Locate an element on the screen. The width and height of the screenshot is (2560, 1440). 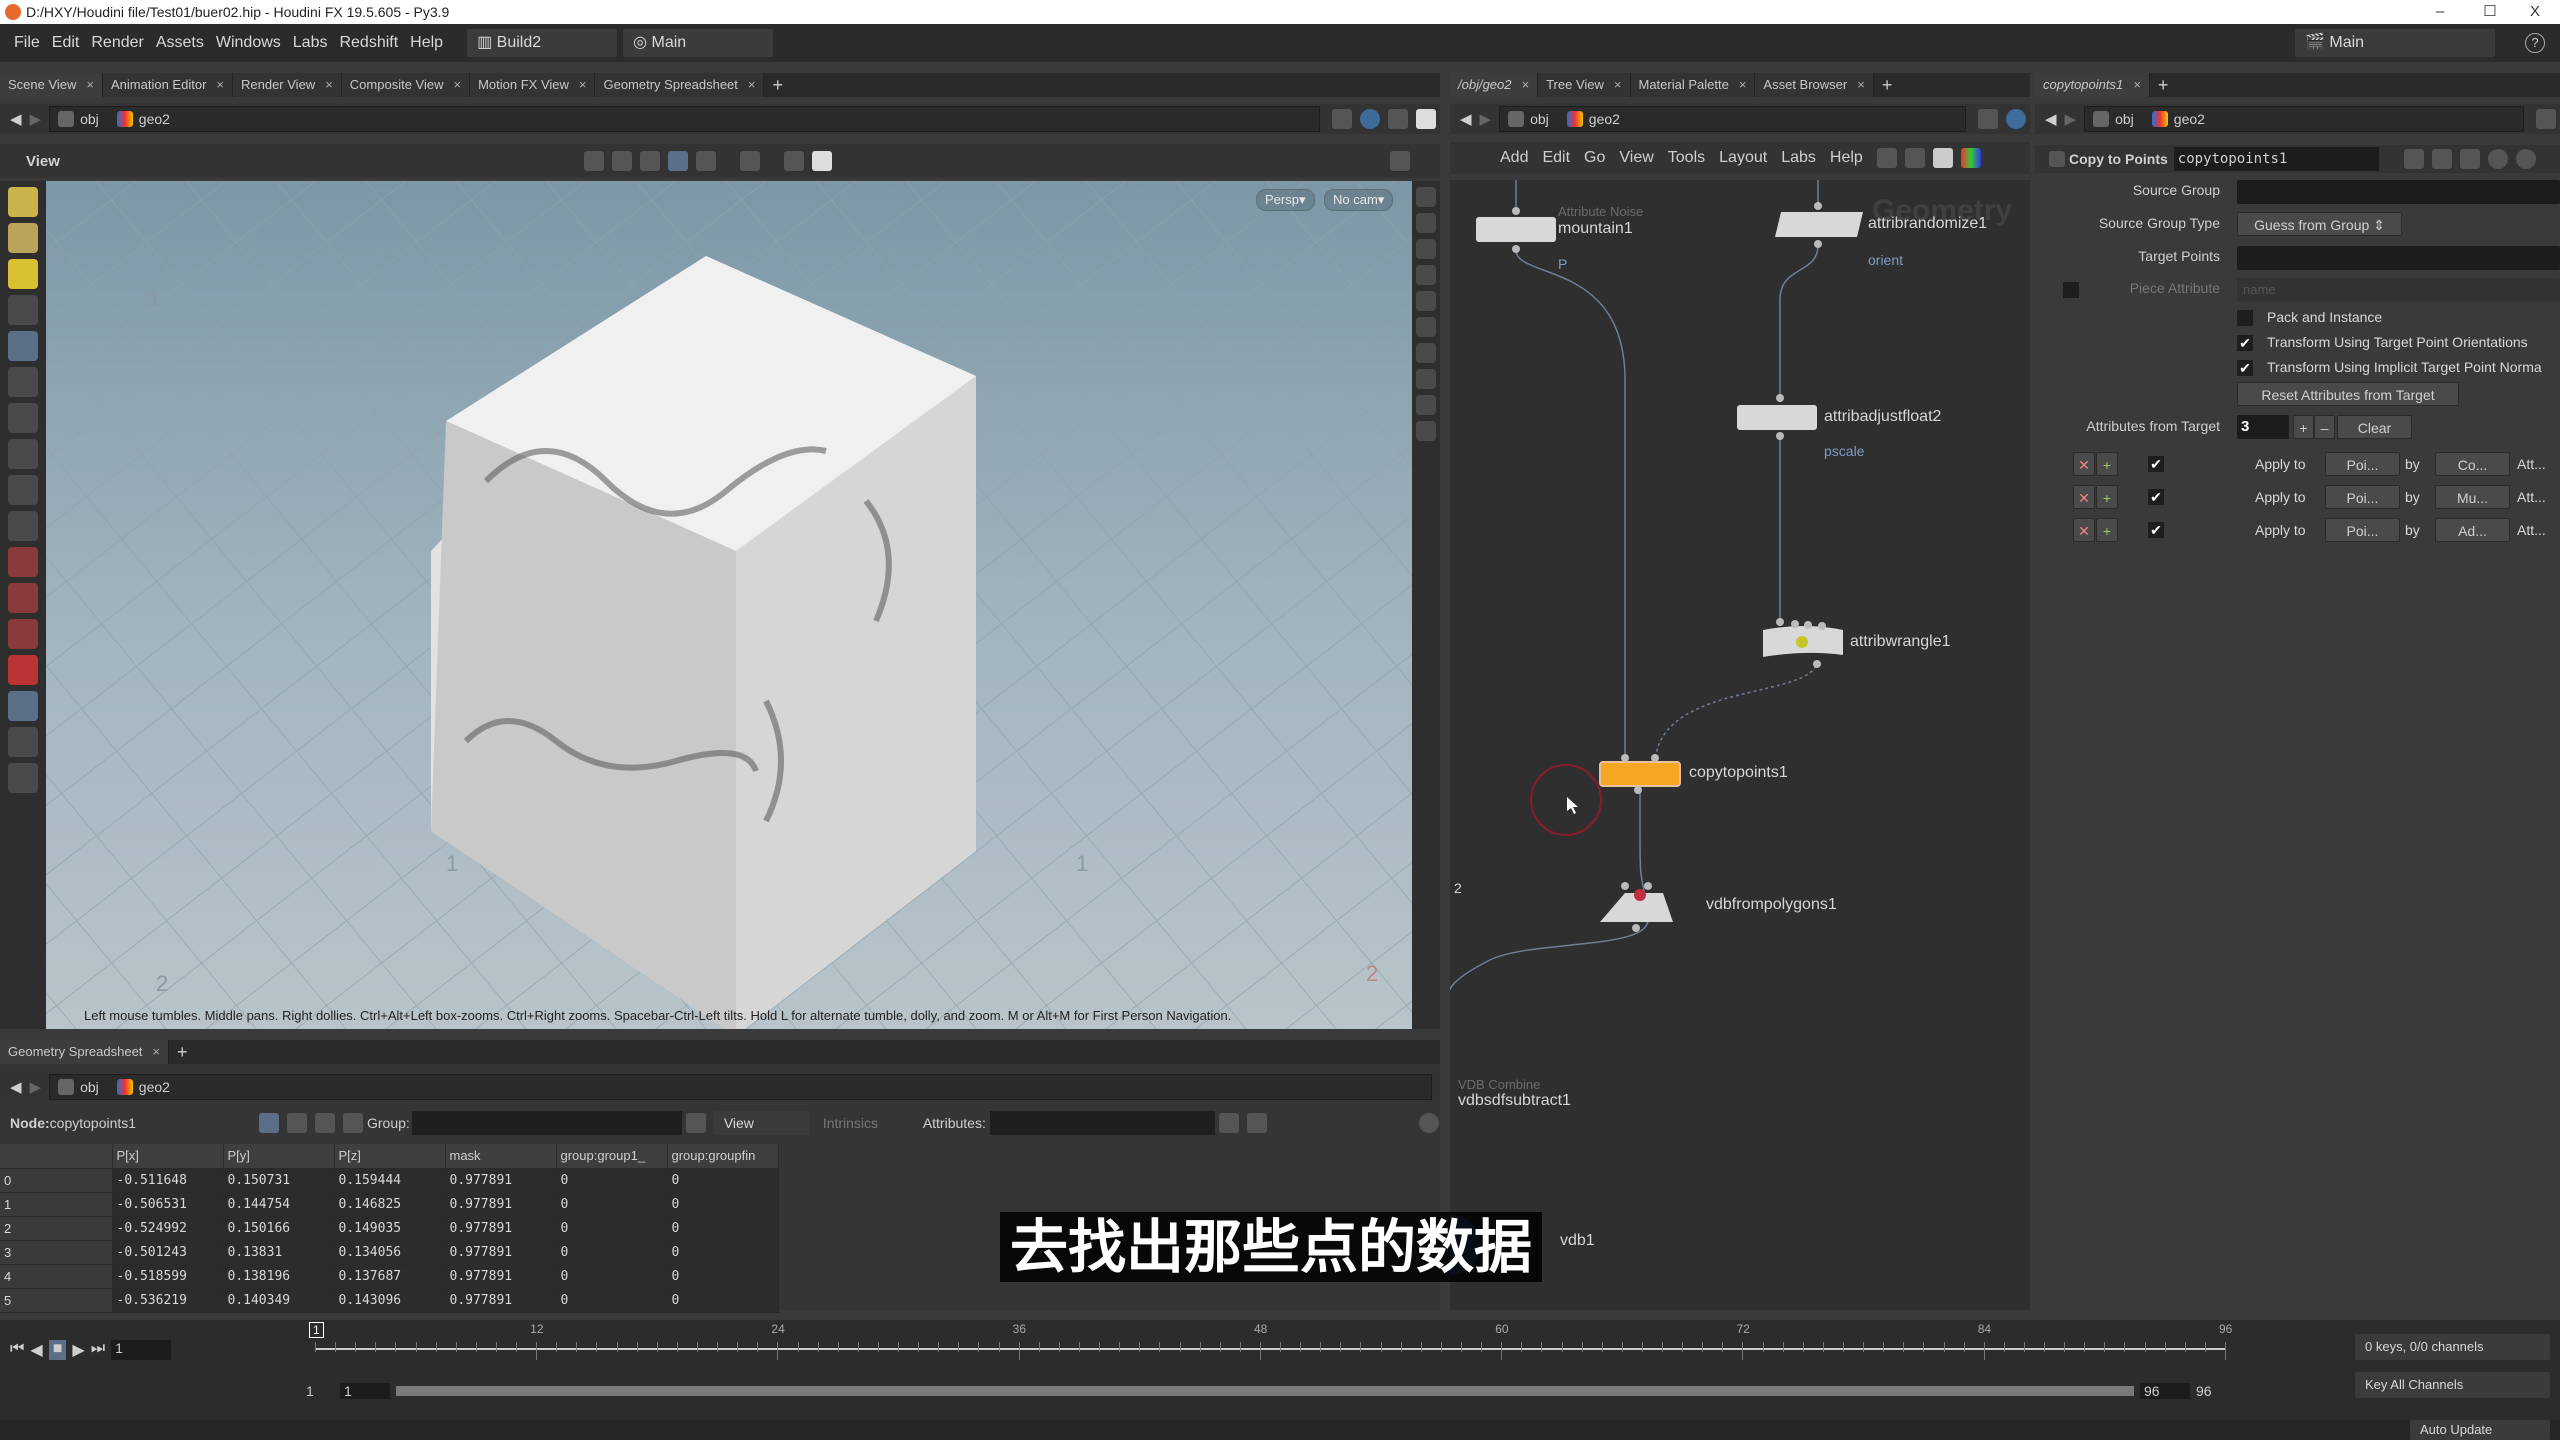
reset-attributes-button: Reset Attributes from Target is located at coordinates (2348, 394).